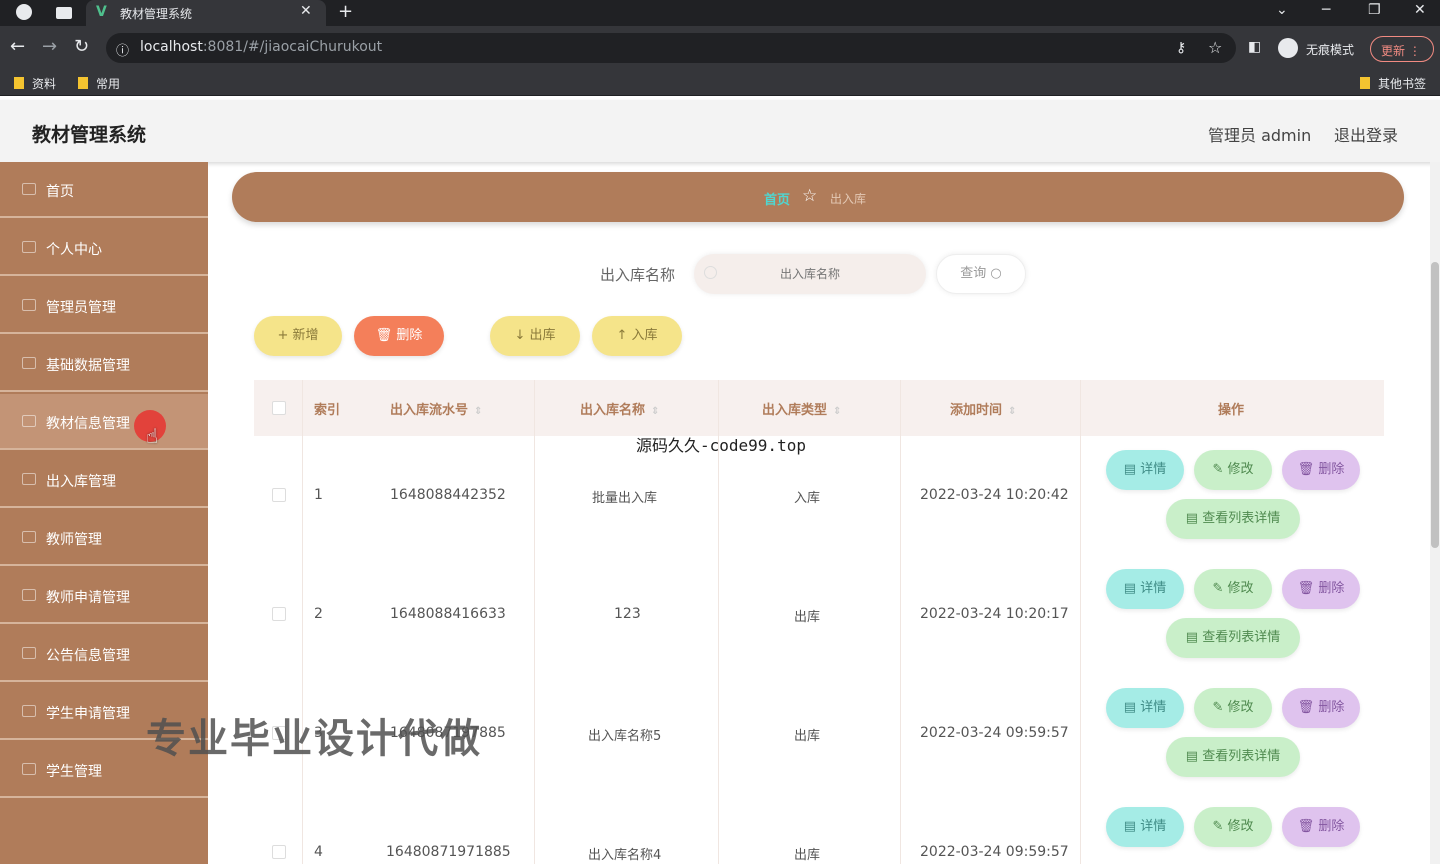 This screenshot has height=864, width=1440. I want to click on update-button: 更新 ⋮, so click(1402, 49).